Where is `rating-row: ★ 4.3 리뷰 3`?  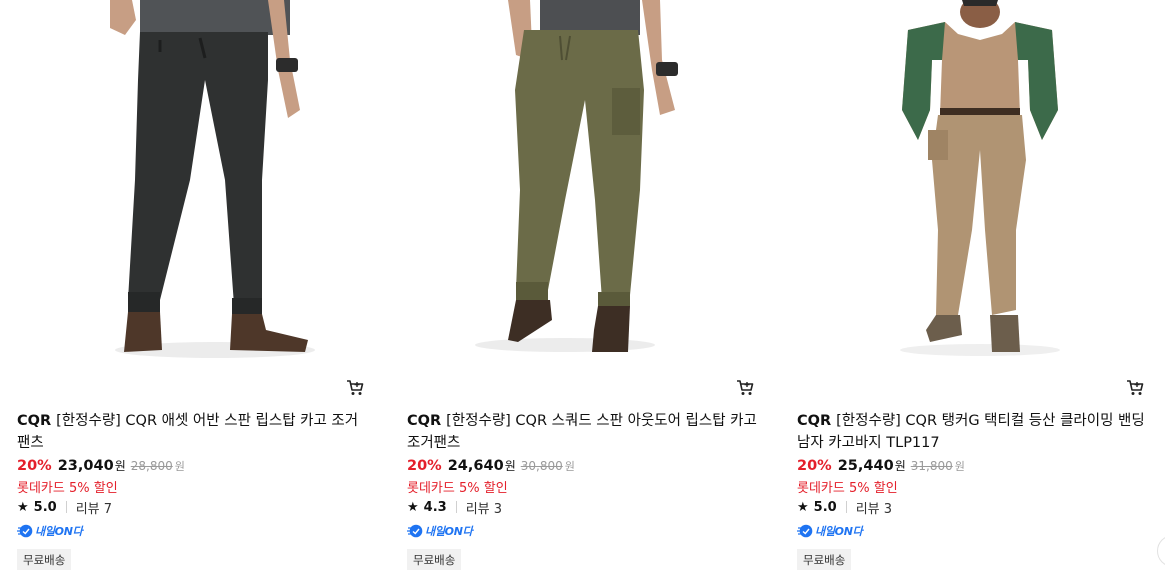 rating-row: ★ 4.3 리뷰 3 is located at coordinates (454, 507).